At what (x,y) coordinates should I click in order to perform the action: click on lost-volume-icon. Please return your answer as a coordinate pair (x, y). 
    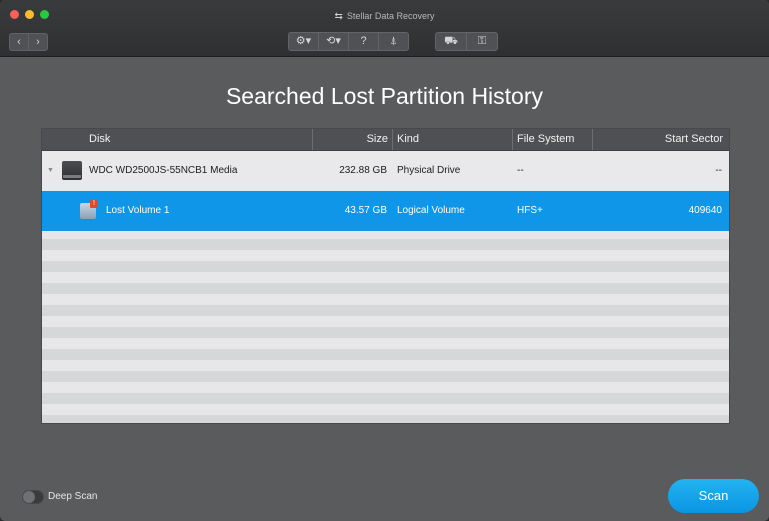
    Looking at the image, I should click on (89, 209).